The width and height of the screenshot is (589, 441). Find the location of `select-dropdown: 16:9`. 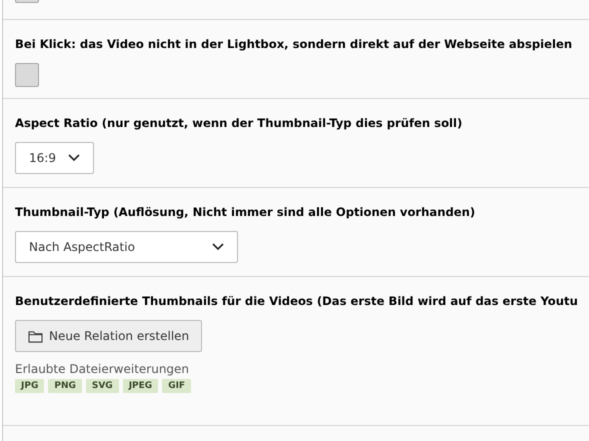

select-dropdown: 16:9 is located at coordinates (54, 158).